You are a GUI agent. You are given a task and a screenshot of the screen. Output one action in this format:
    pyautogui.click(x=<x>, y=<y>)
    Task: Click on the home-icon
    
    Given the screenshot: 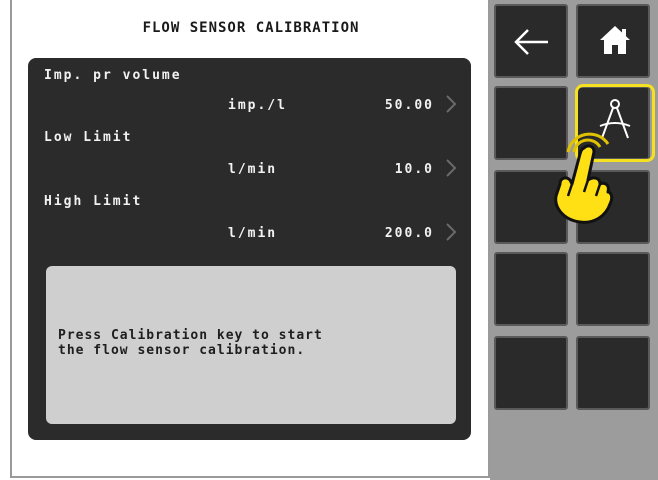 What is the action you would take?
    pyautogui.click(x=615, y=40)
    